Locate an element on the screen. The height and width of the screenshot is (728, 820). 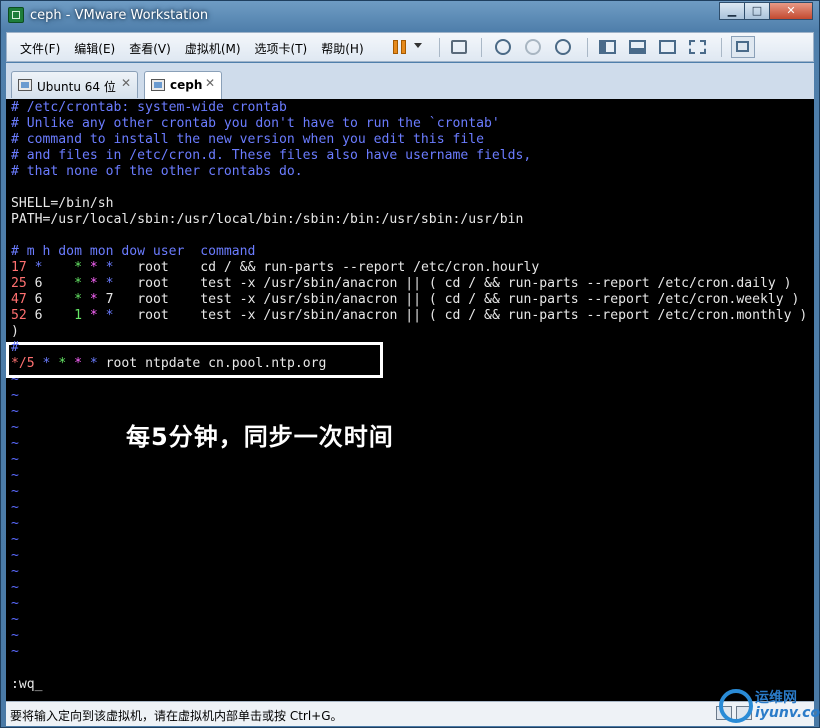
vim-command-line: :wq_ is located at coordinates (27, 685).